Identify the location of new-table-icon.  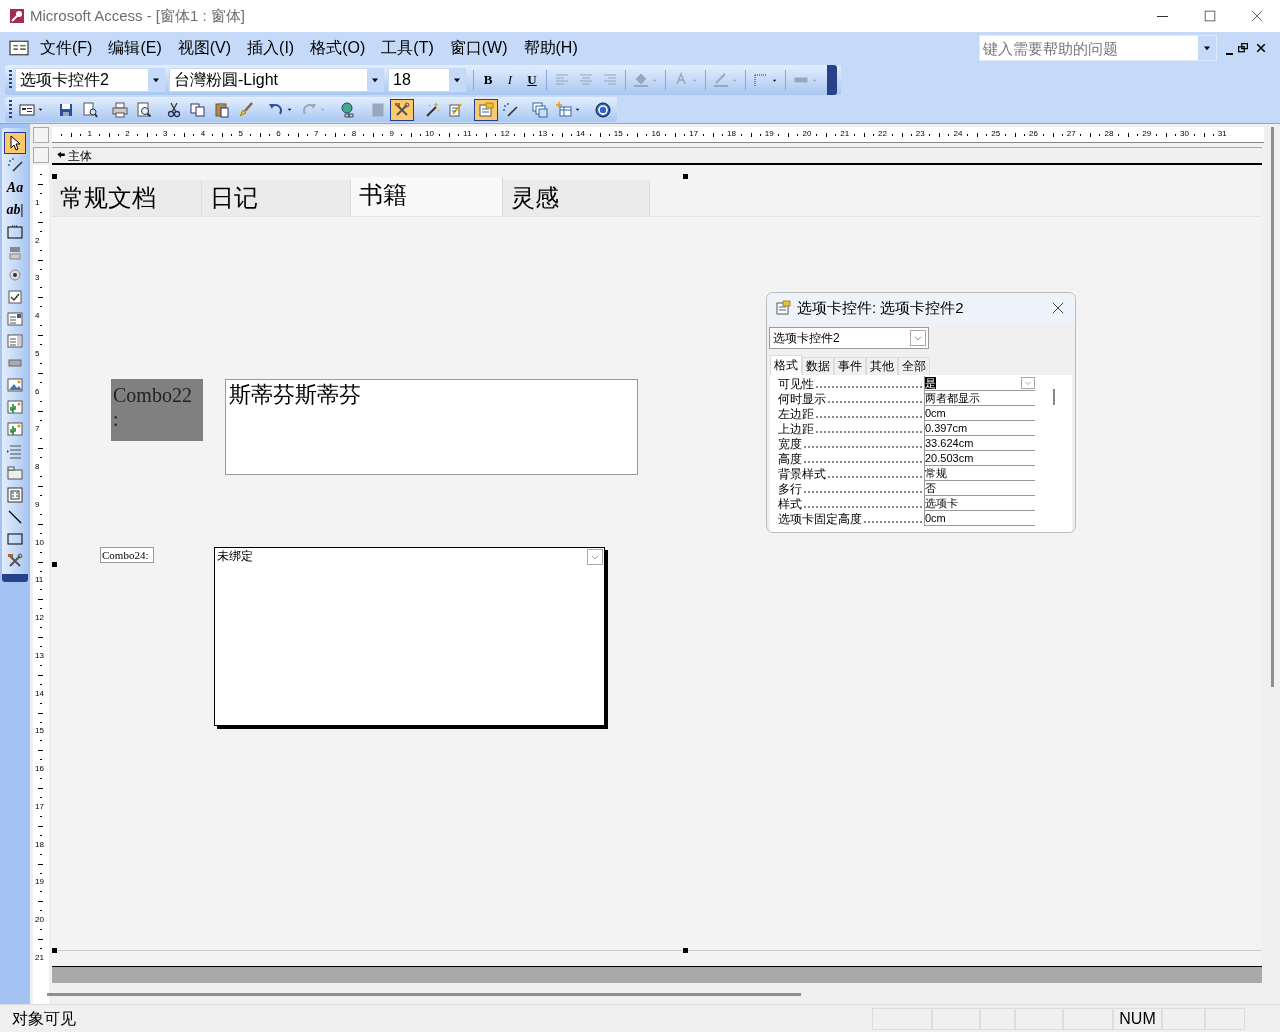
(564, 109).